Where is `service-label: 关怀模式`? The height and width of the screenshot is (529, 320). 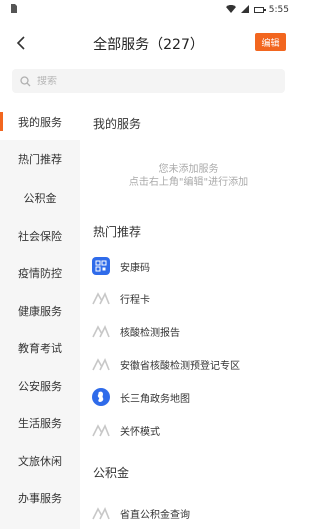
service-label: 关怀模式 is located at coordinates (140, 432).